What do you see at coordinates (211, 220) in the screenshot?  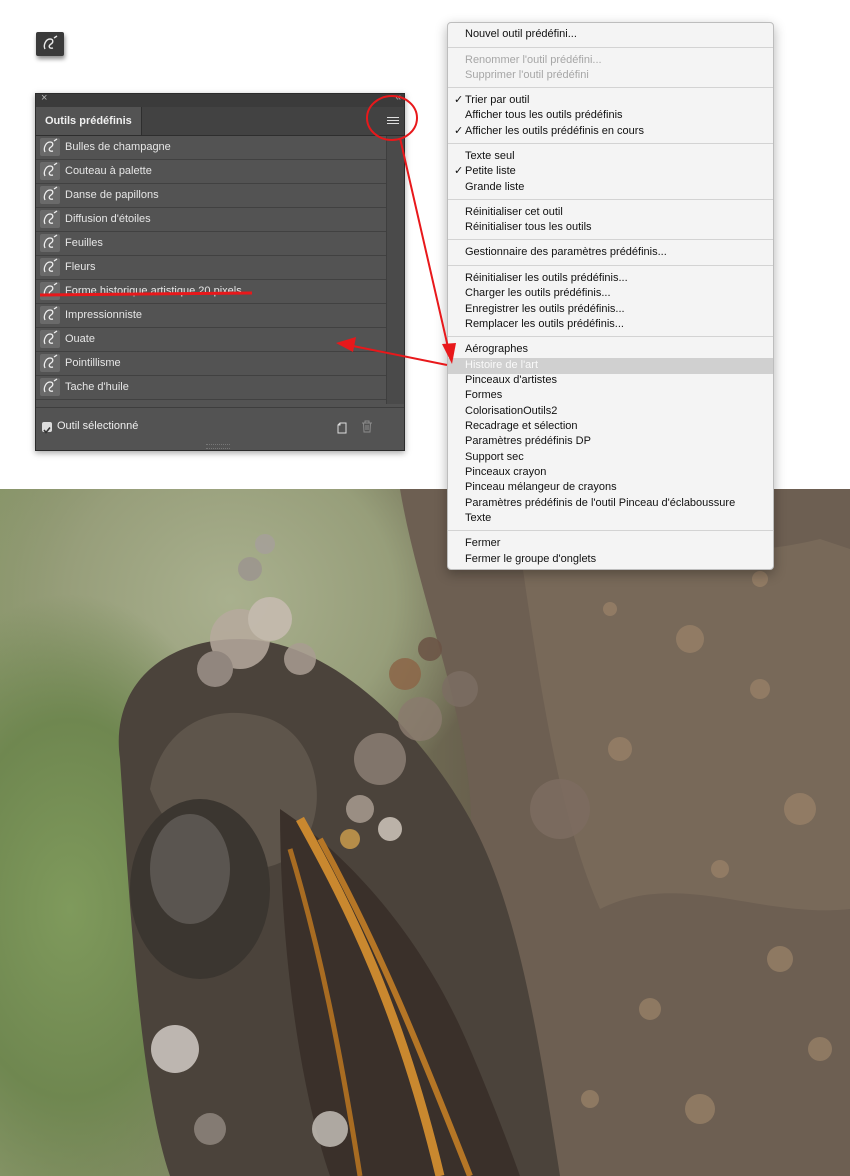 I see `list-item: Diffusion d'étoiles` at bounding box center [211, 220].